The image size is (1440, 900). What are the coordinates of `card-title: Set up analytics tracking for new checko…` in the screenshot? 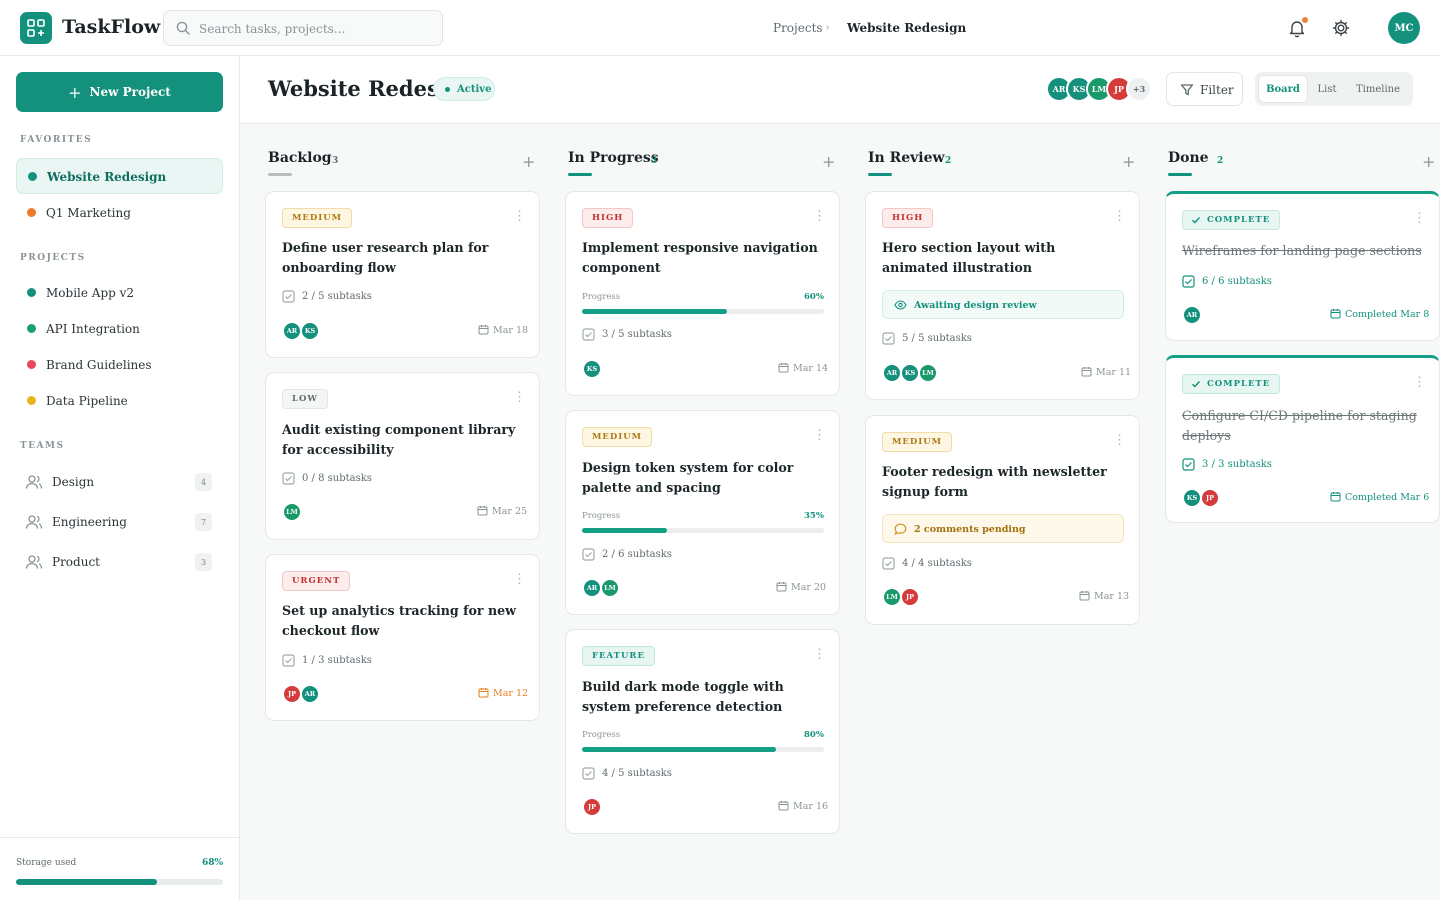 It's located at (399, 620).